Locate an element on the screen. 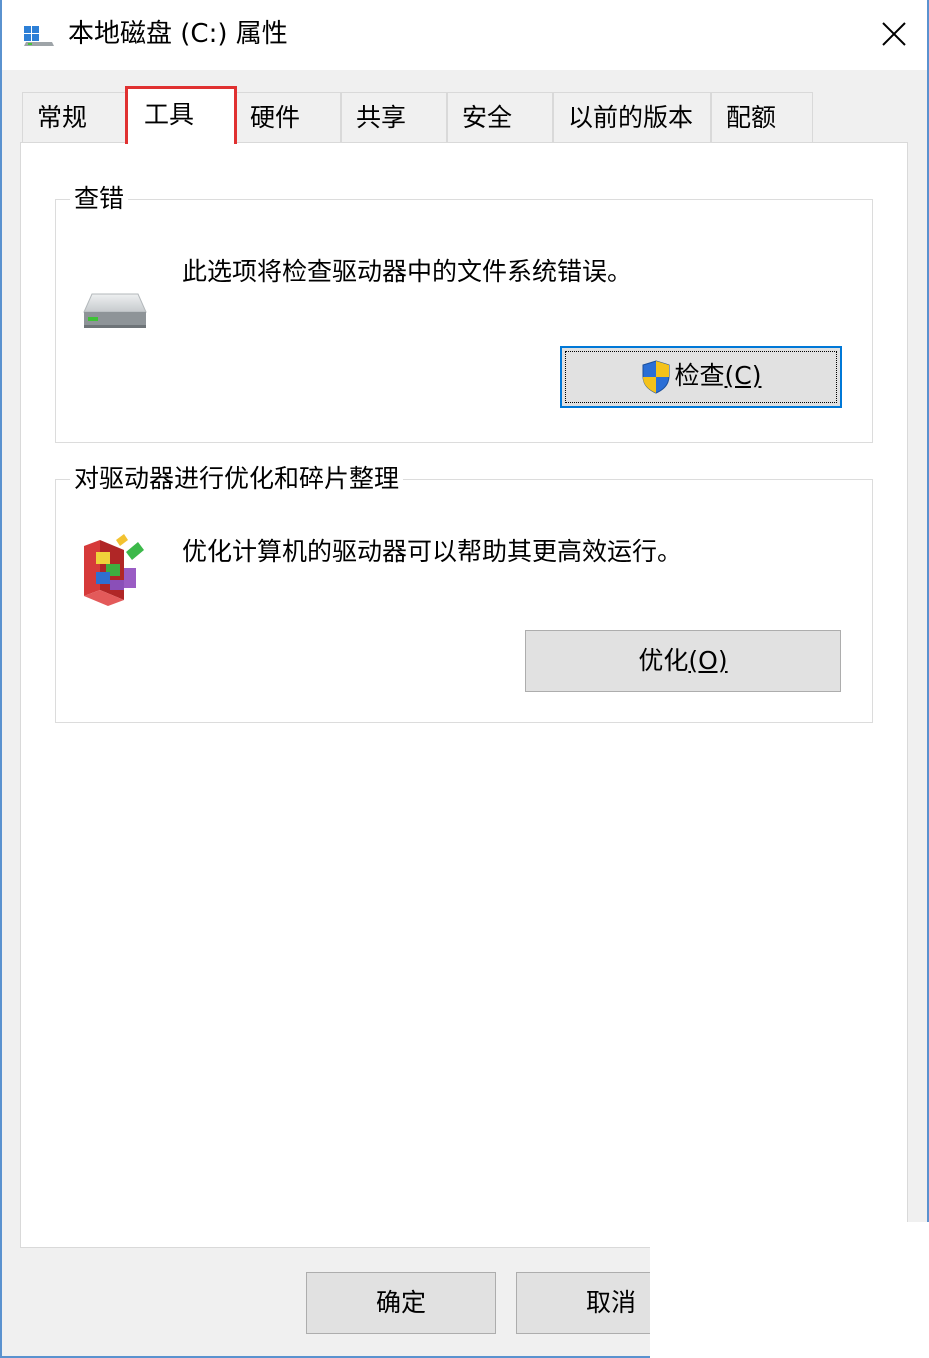  tab-label: 硬件 is located at coordinates (275, 117).